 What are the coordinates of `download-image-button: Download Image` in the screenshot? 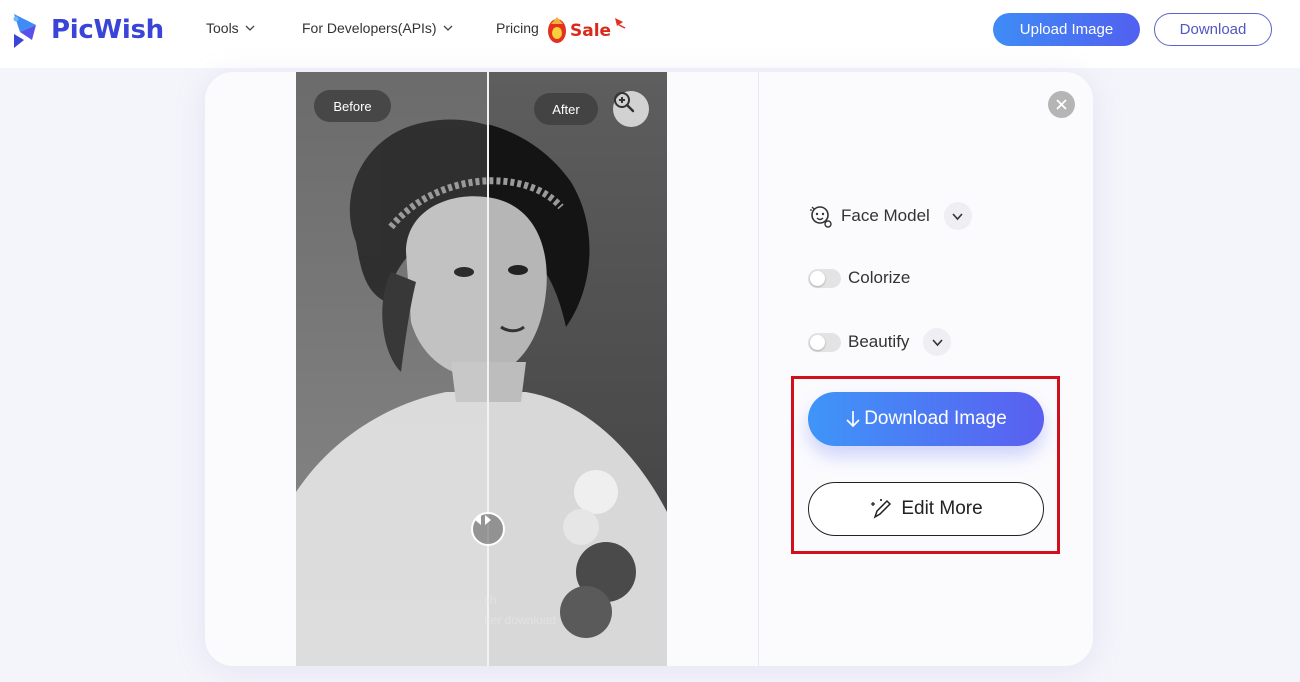 It's located at (926, 419).